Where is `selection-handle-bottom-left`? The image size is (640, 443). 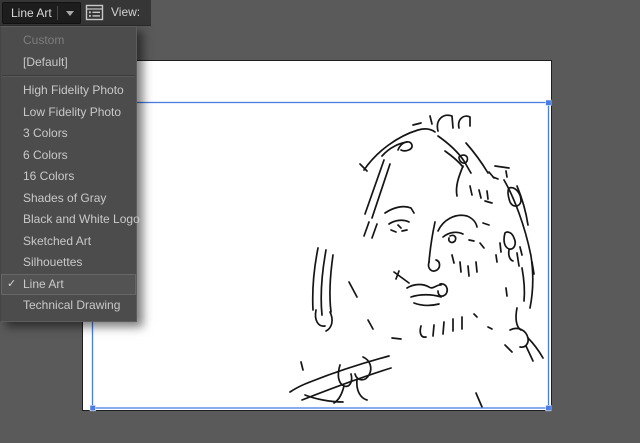
selection-handle-bottom-left is located at coordinates (92, 408).